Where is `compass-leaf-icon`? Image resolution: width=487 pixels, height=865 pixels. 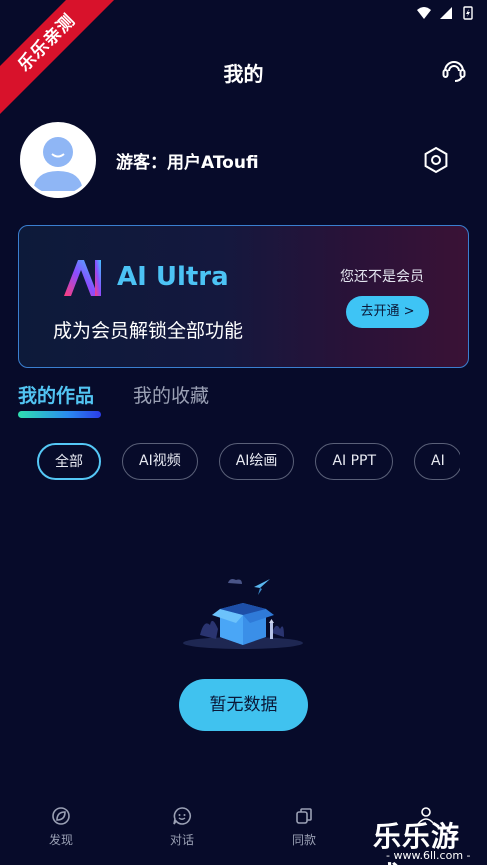
compass-leaf-icon is located at coordinates (61, 816).